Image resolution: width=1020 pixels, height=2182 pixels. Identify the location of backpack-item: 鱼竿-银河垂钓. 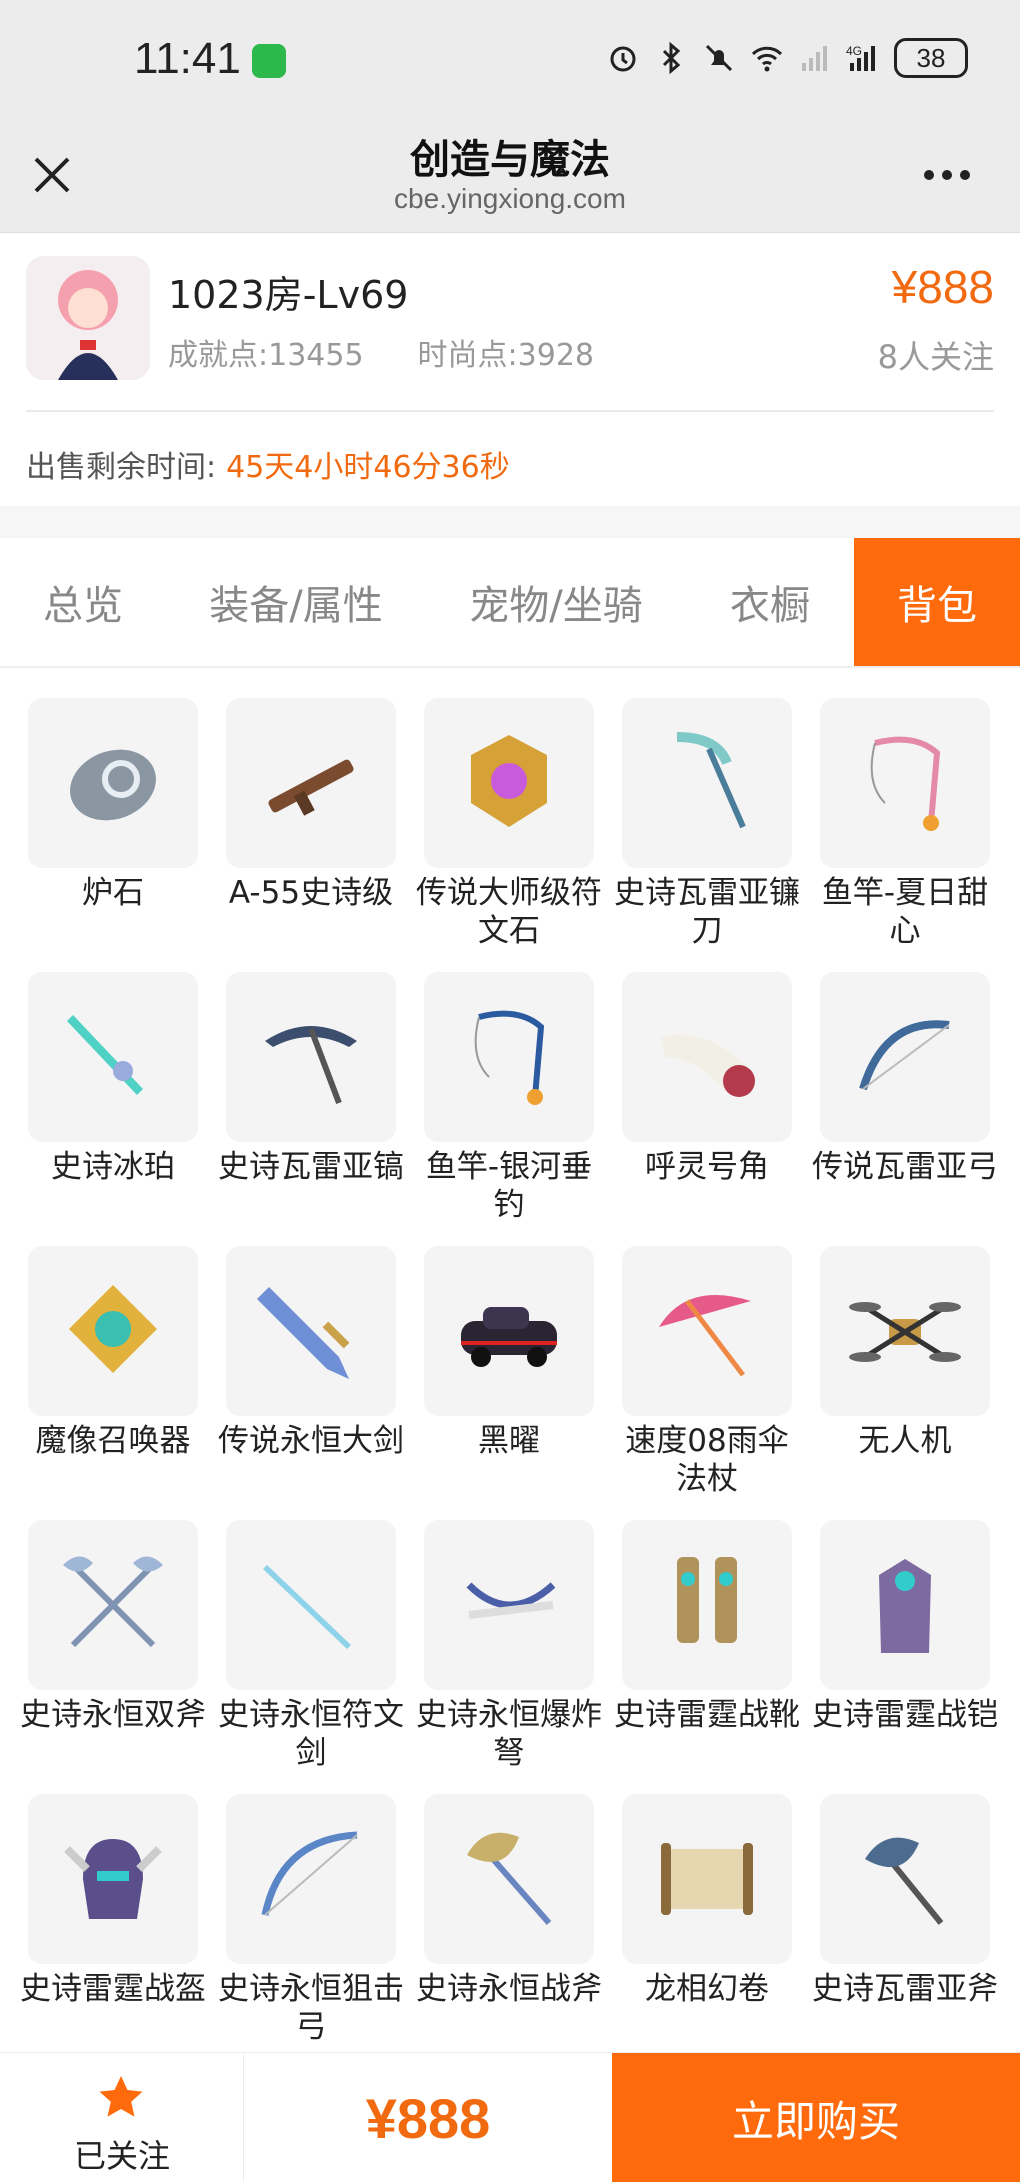
(509, 1098).